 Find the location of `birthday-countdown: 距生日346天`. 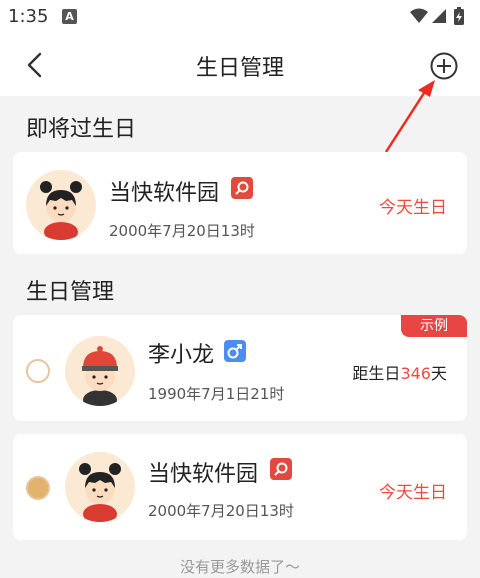

birthday-countdown: 距生日346天 is located at coordinates (399, 372).